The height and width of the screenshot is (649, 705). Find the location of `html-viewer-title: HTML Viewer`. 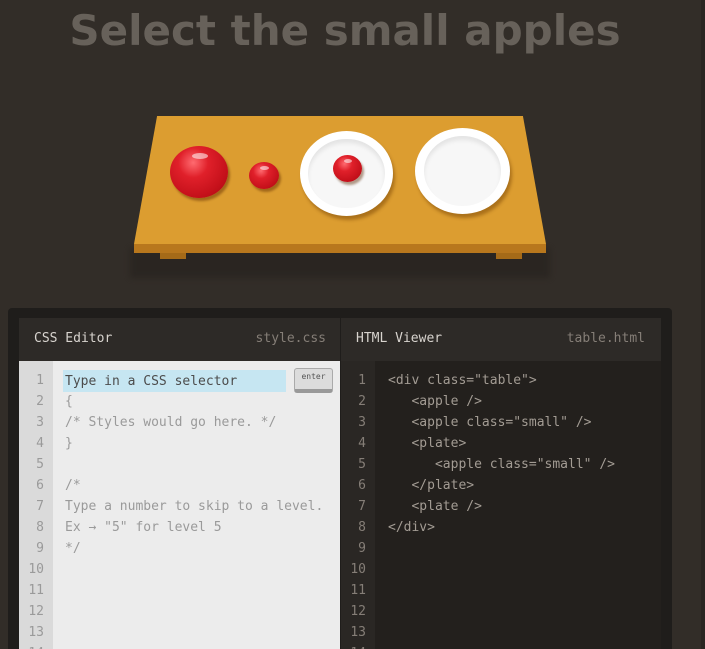

html-viewer-title: HTML Viewer is located at coordinates (399, 338).